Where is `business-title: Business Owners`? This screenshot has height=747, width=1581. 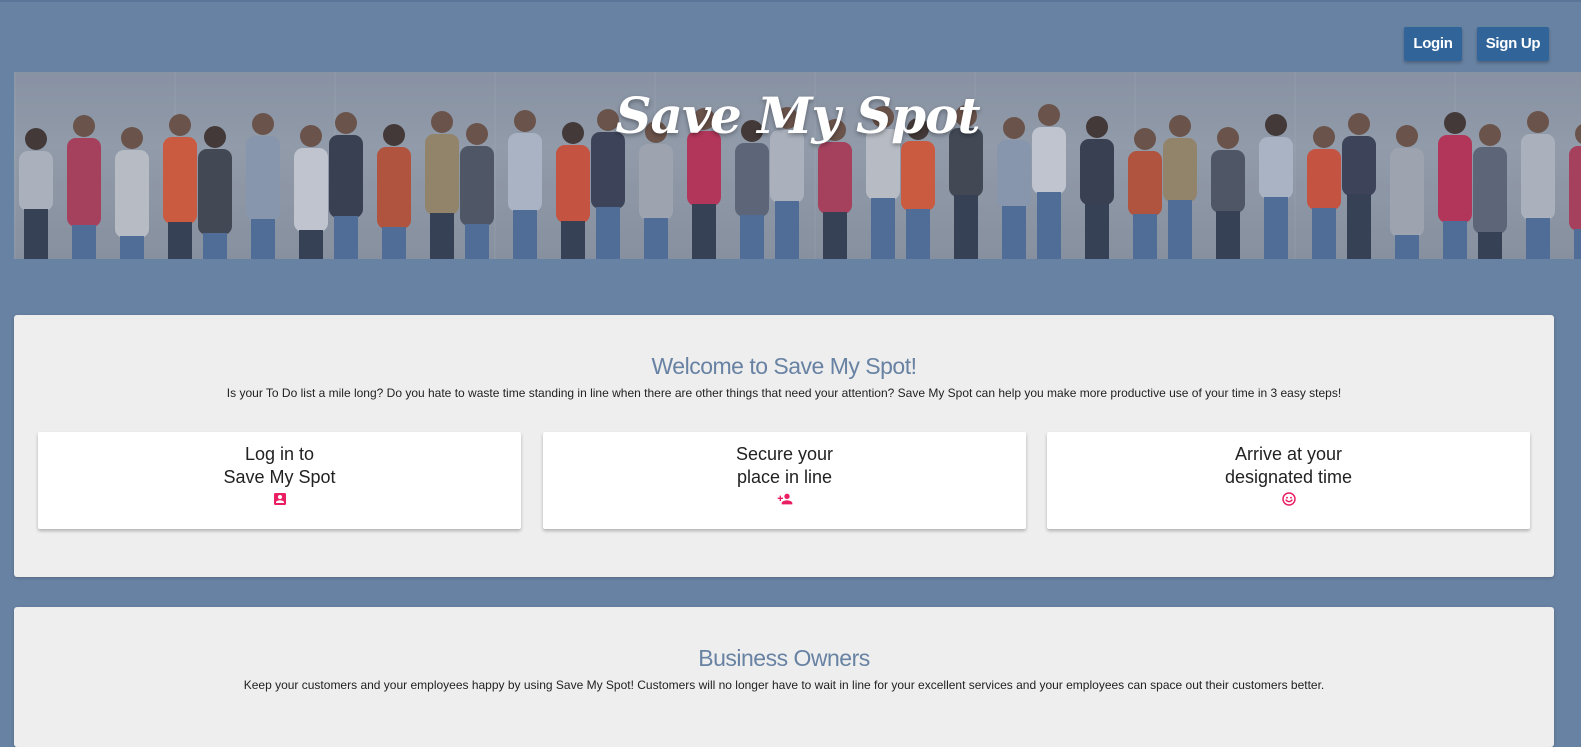
business-title: Business Owners is located at coordinates (784, 658).